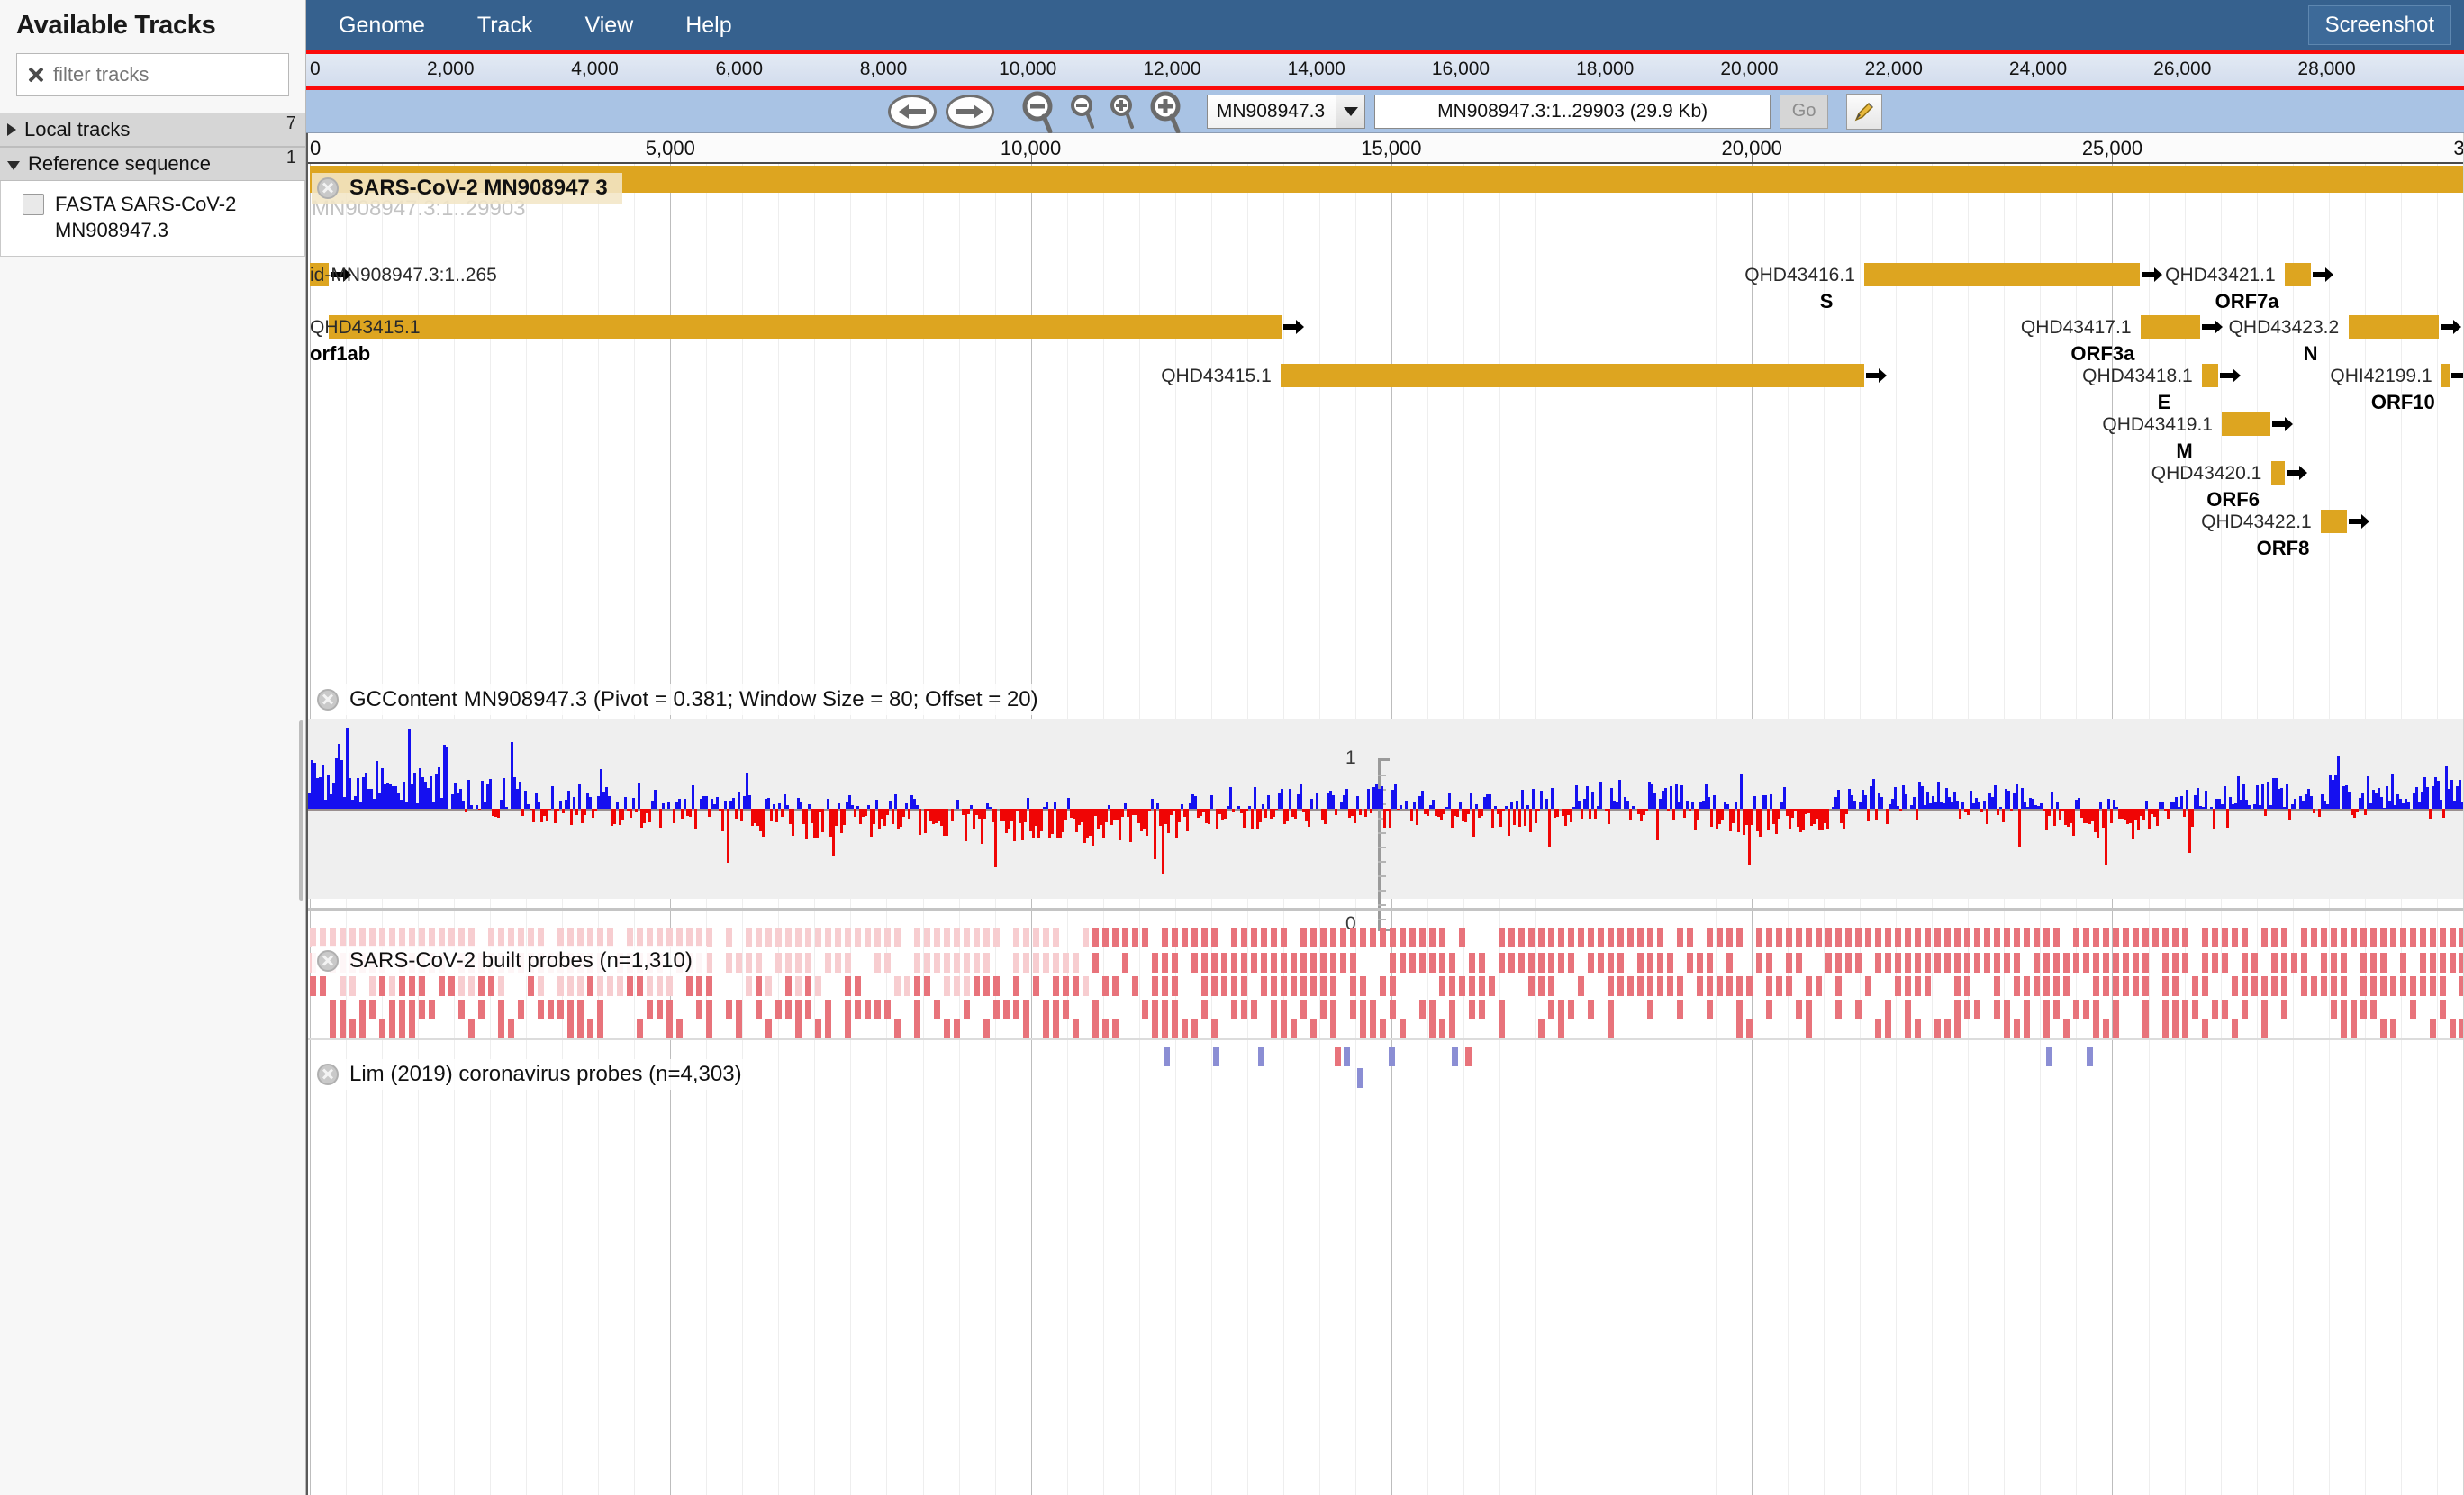 This screenshot has width=2464, height=1495. I want to click on track-sars-cov-2-built-probes: SARS-CoV-2 built probes (n=1,310), so click(1386, 984).